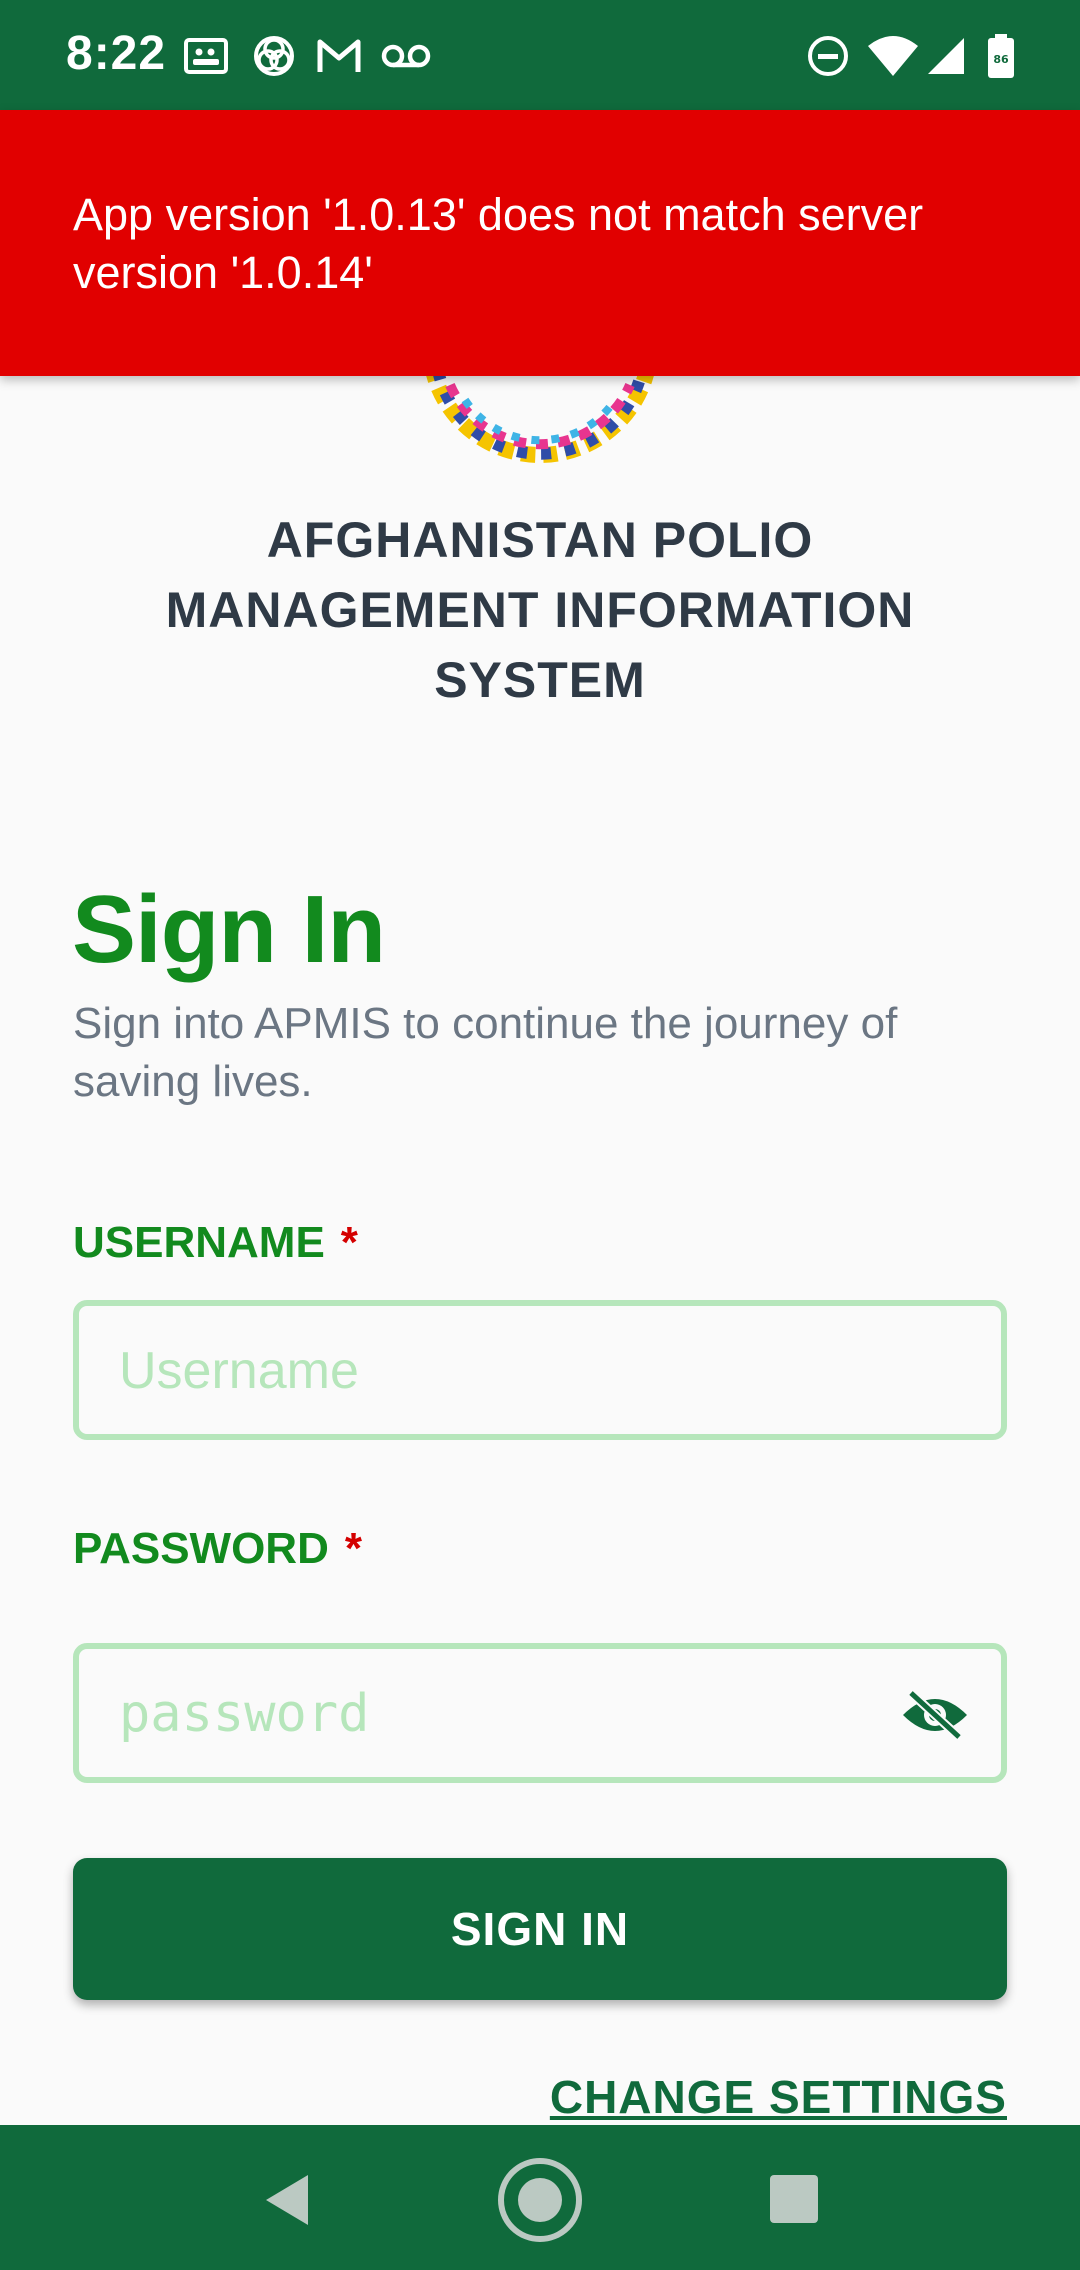 Image resolution: width=1080 pixels, height=2270 pixels. Describe the element at coordinates (893, 56) in the screenshot. I see `wifi-icon` at that location.